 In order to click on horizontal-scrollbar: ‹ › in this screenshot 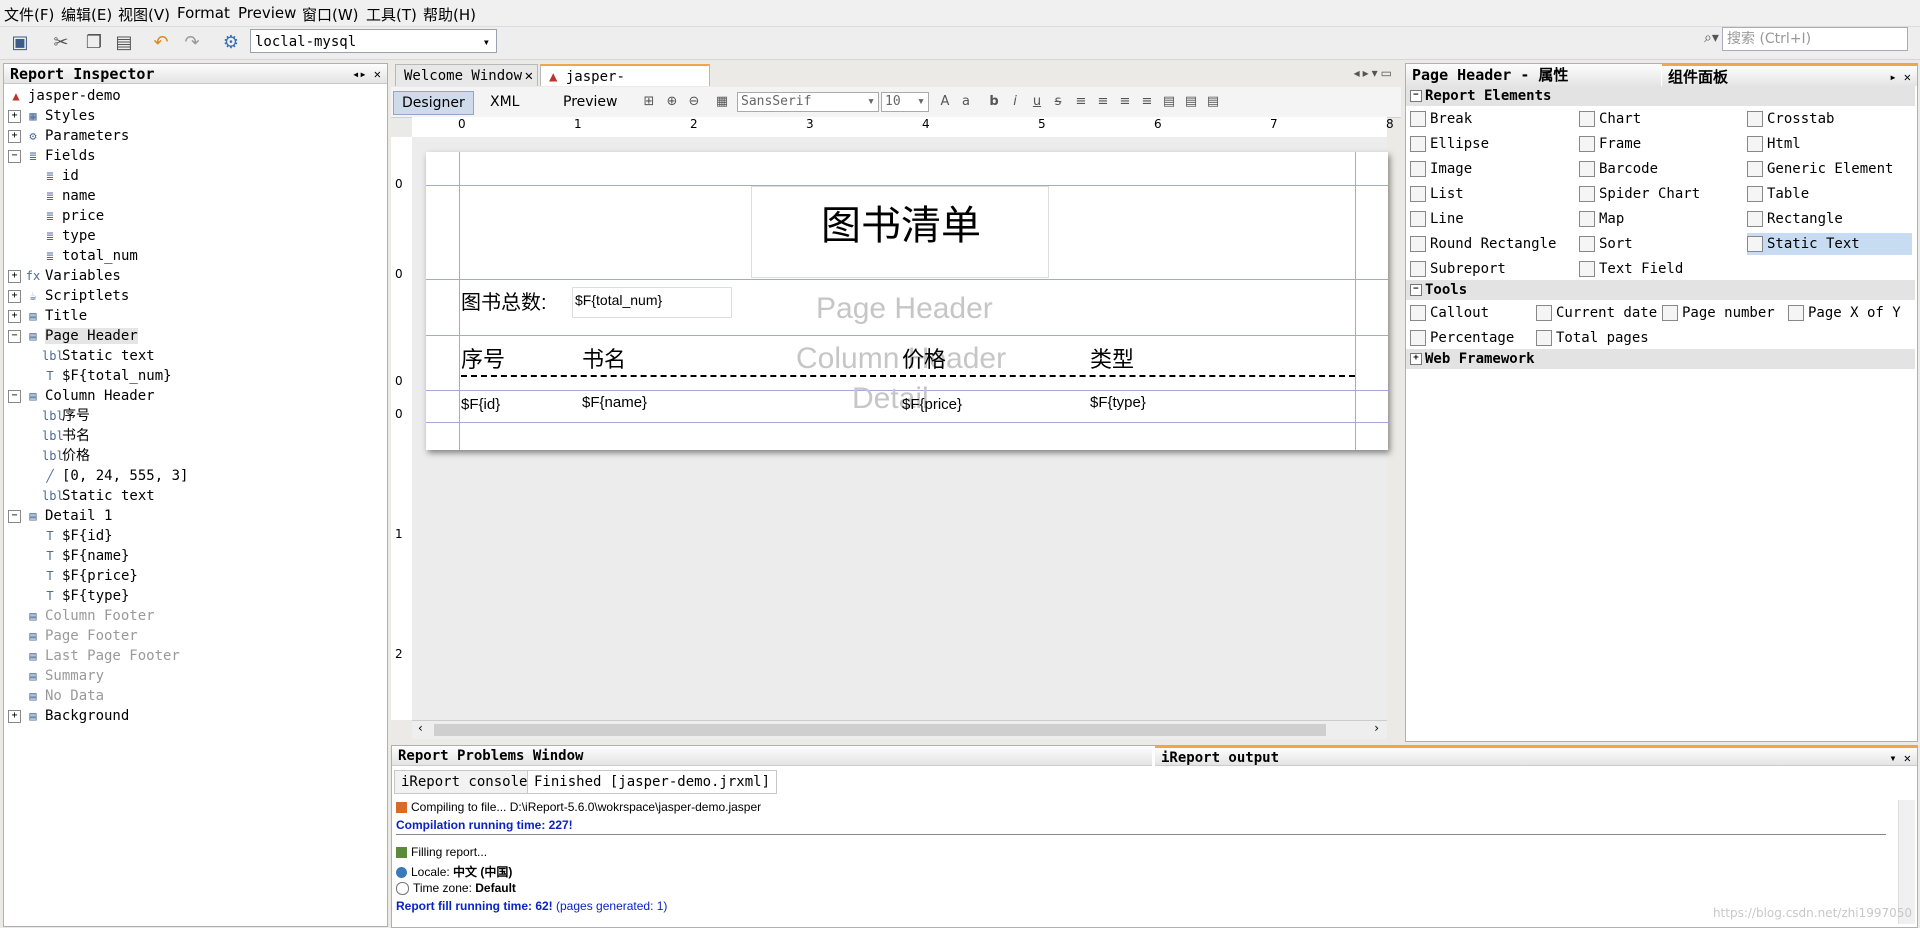, I will do `click(899, 729)`.